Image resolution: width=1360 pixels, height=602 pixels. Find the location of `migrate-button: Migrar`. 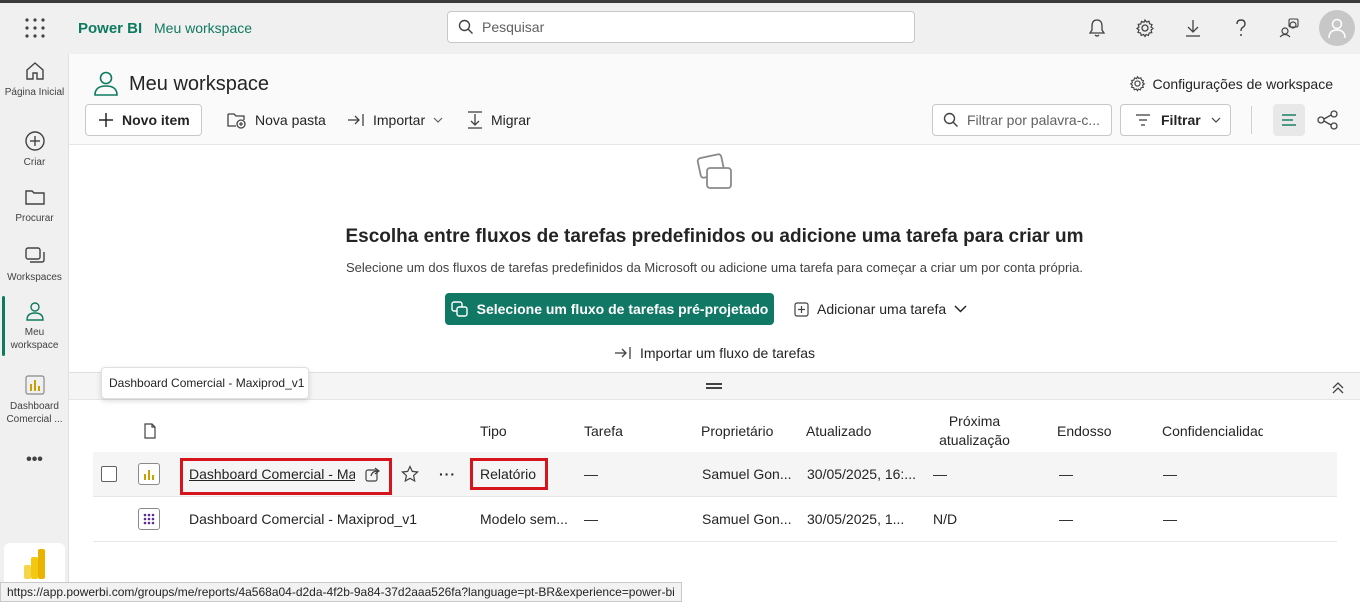

migrate-button: Migrar is located at coordinates (499, 120).